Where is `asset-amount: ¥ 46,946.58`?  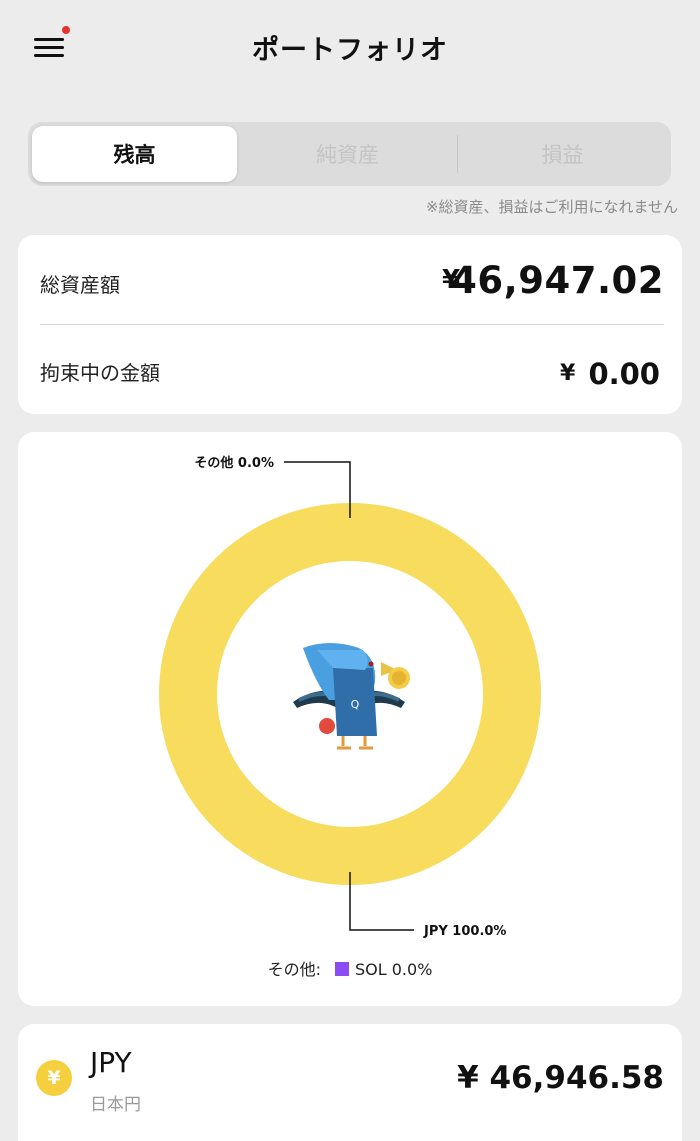 asset-amount: ¥ 46,946.58 is located at coordinates (560, 1078).